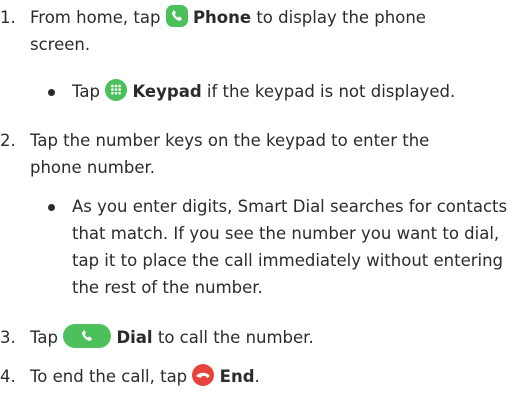  I want to click on step-number: 1., so click(8, 17).